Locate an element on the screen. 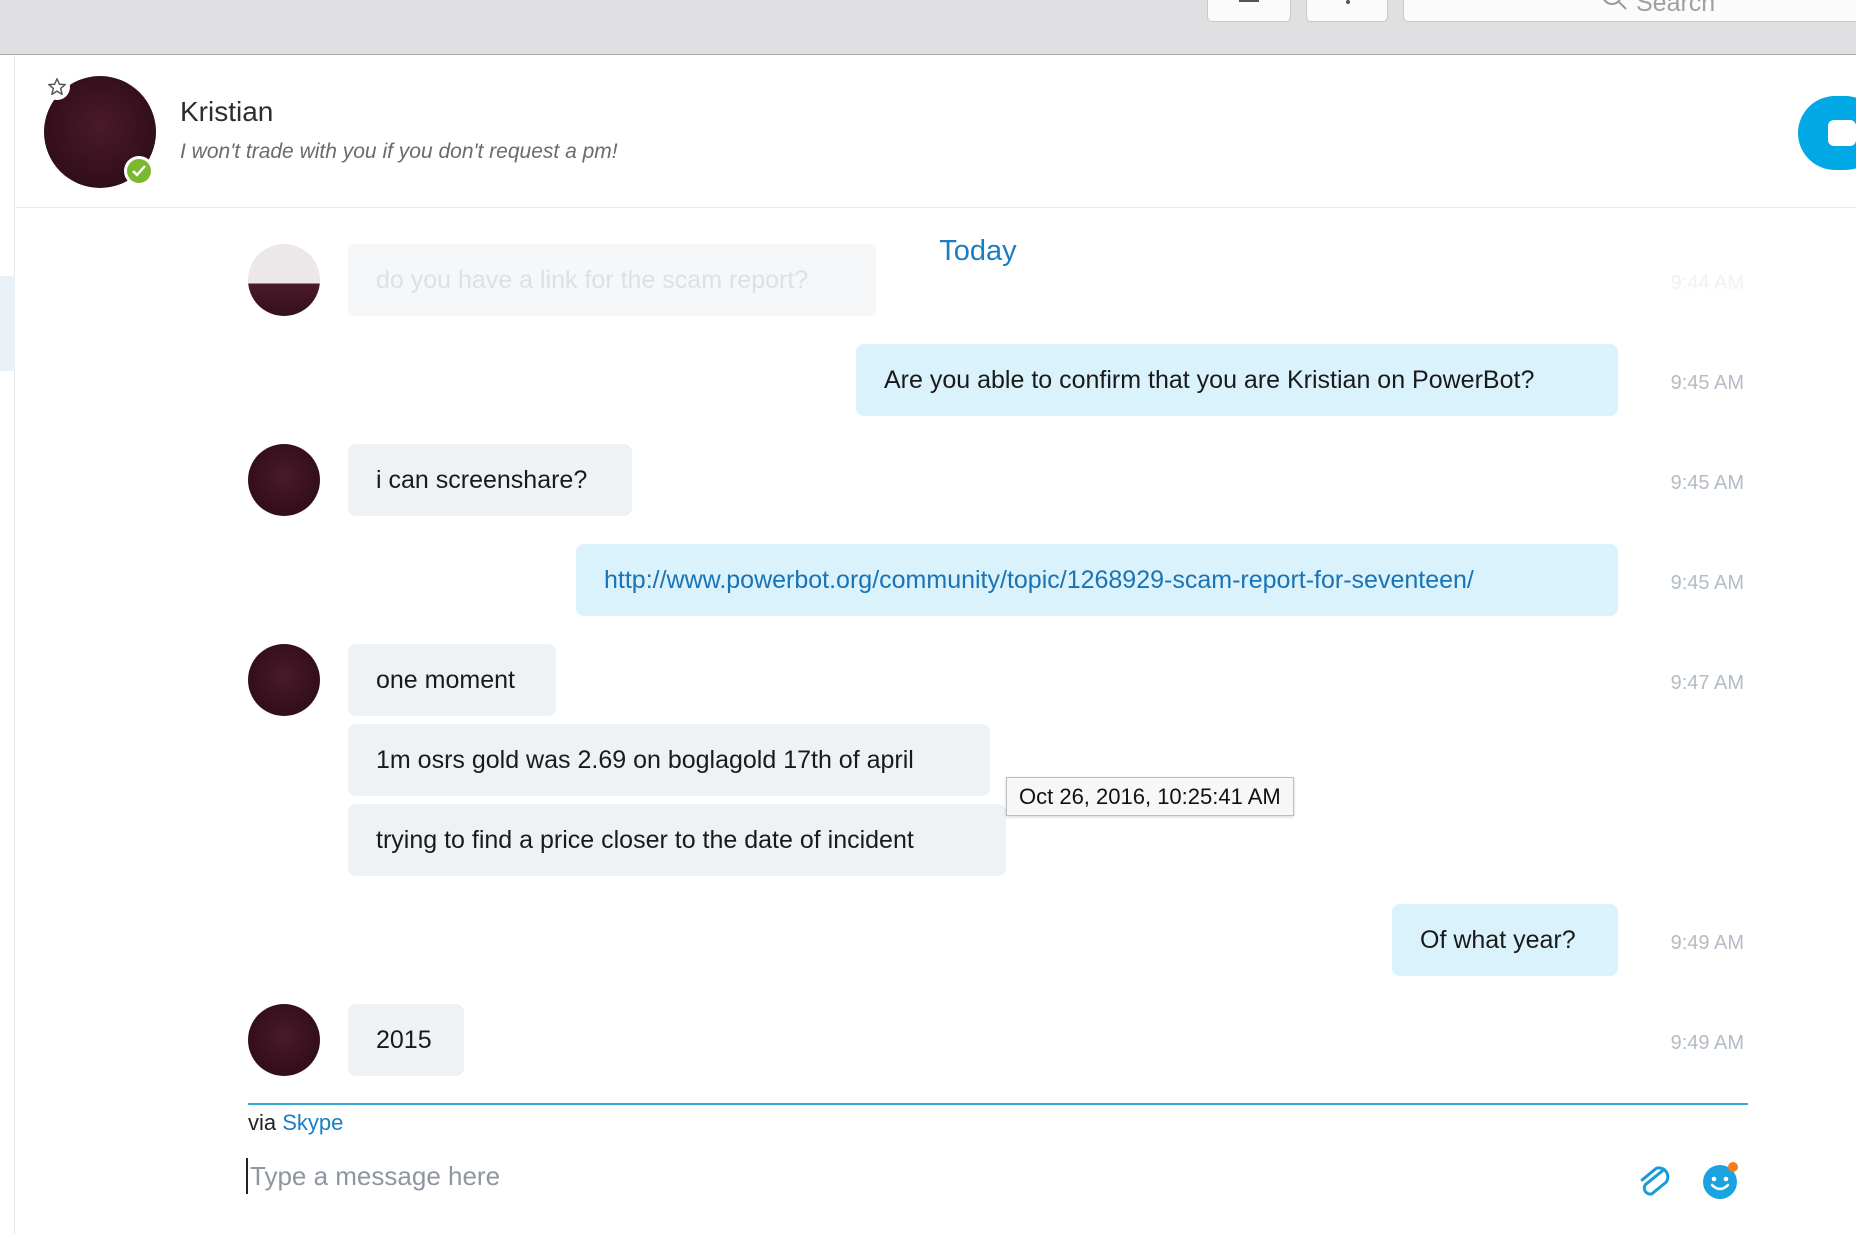 The height and width of the screenshot is (1234, 1856). checkmark-icon is located at coordinates (139, 171).